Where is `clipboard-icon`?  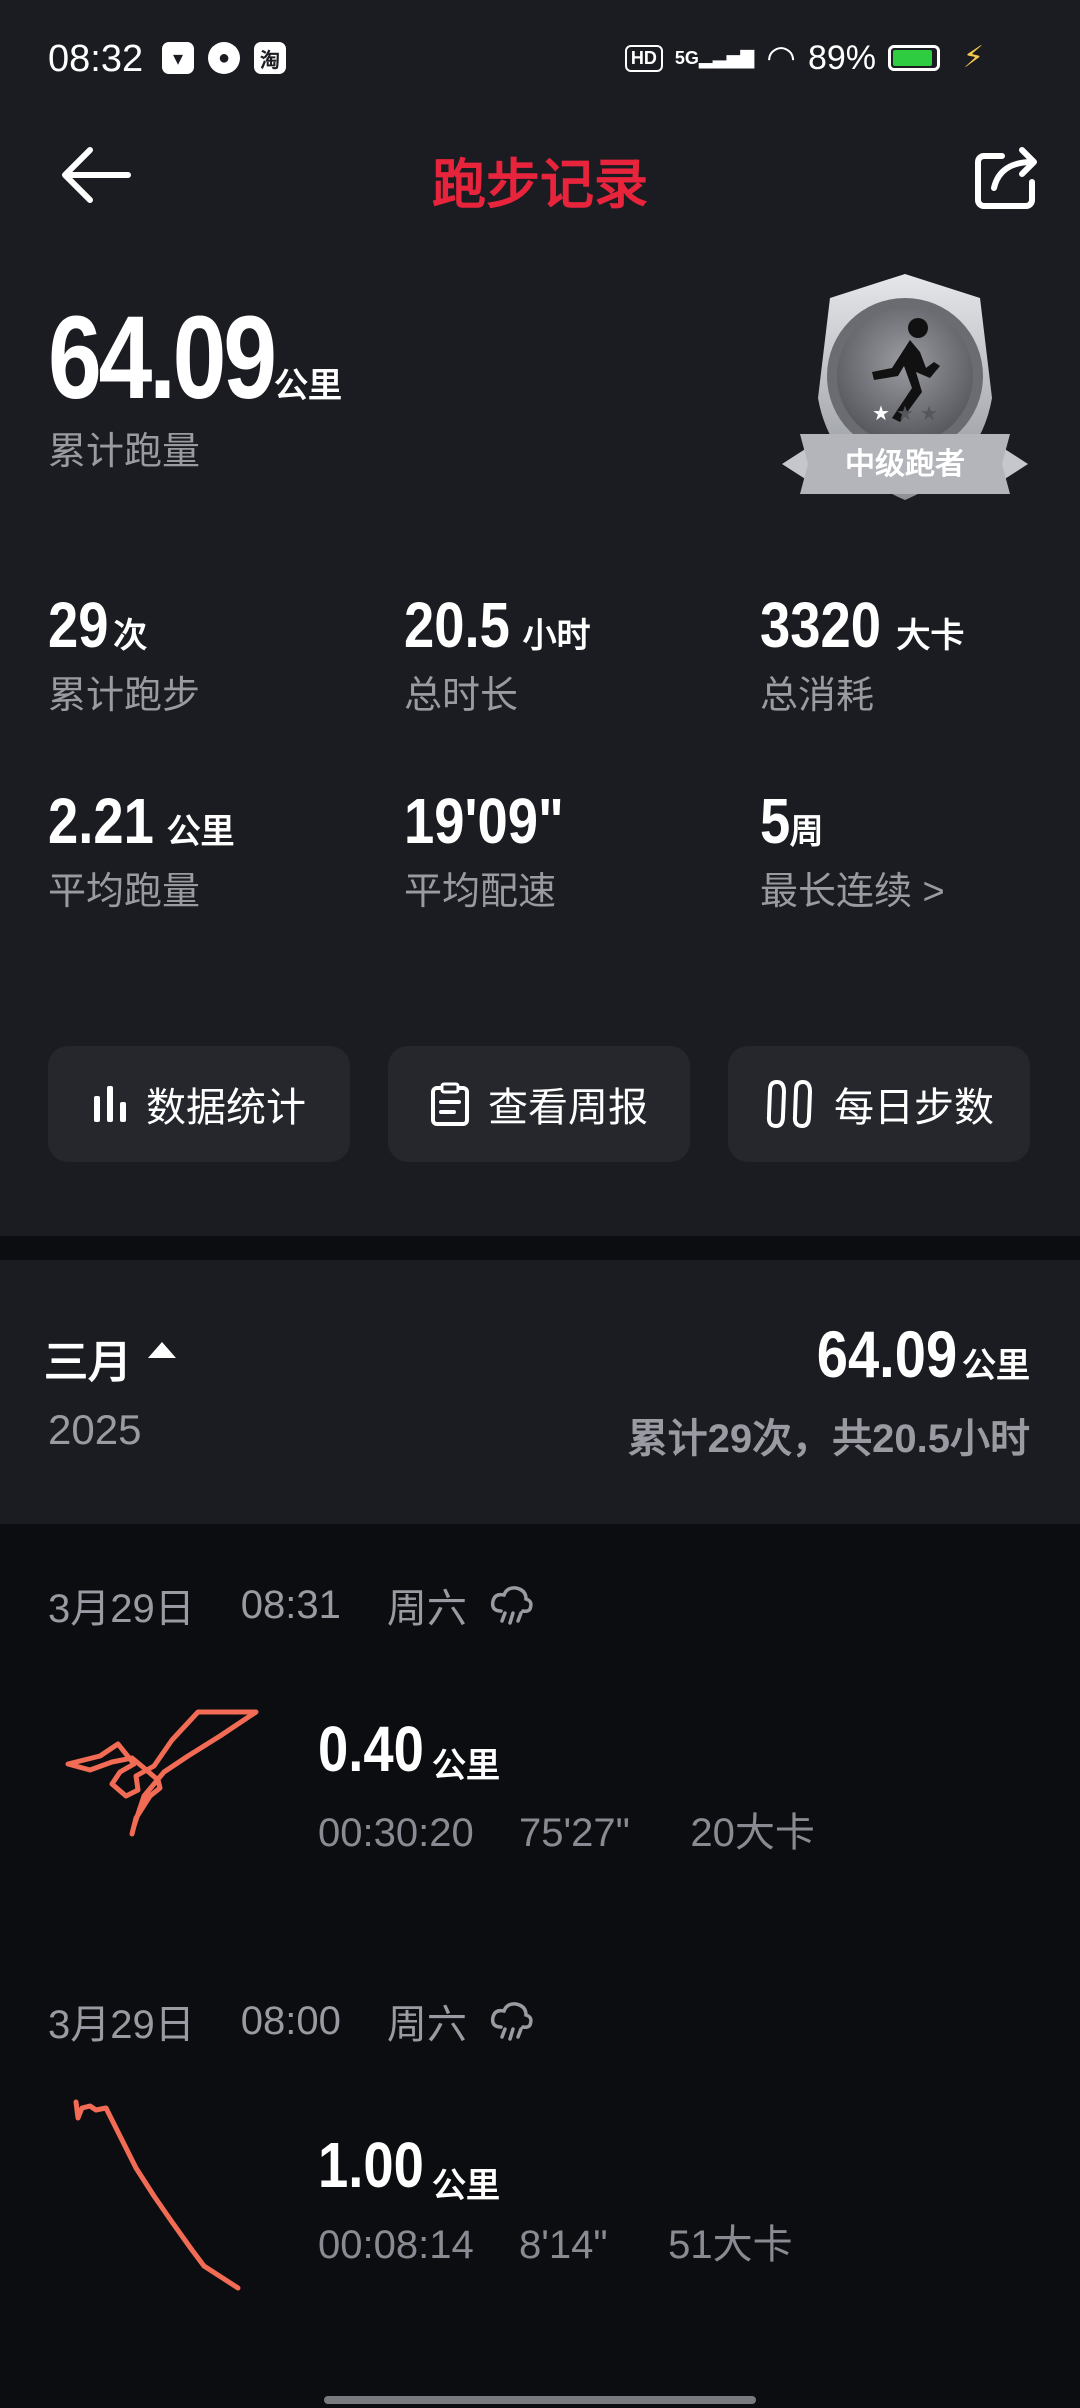
clipboard-icon is located at coordinates (450, 1104).